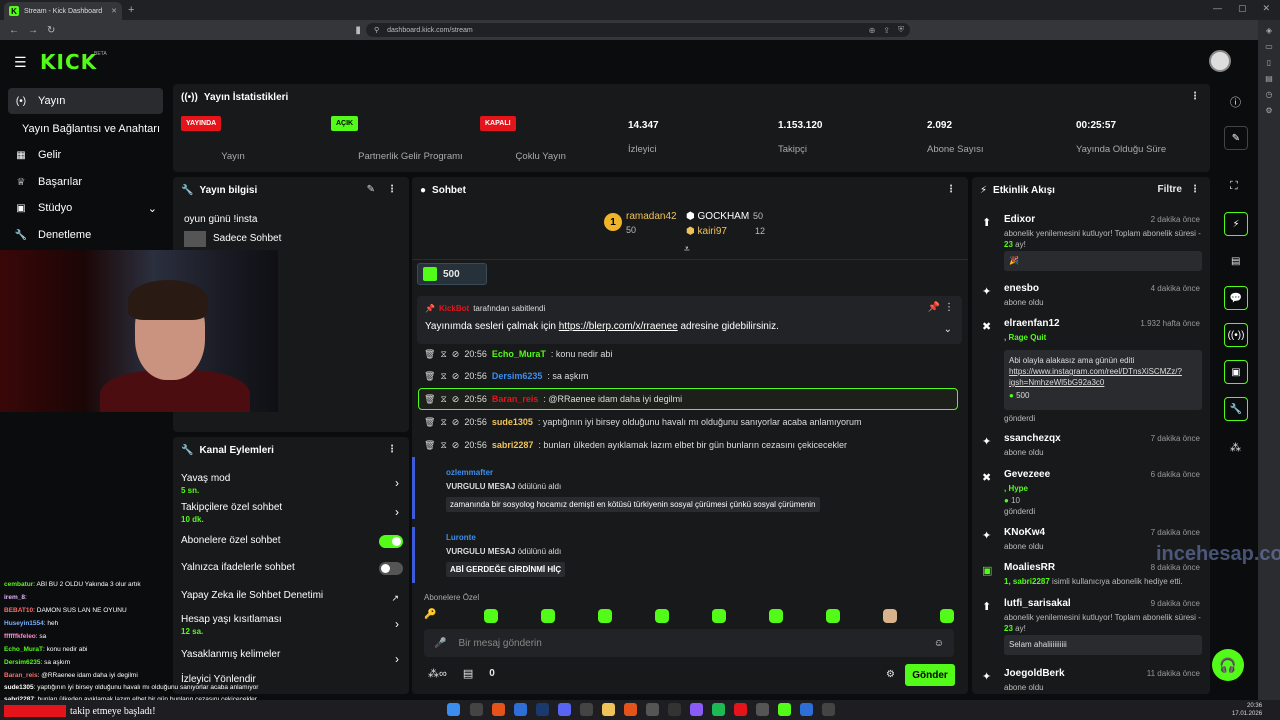 The height and width of the screenshot is (720, 1280). Describe the element at coordinates (872, 30) in the screenshot. I see `zoom-icon: ⊕` at that location.